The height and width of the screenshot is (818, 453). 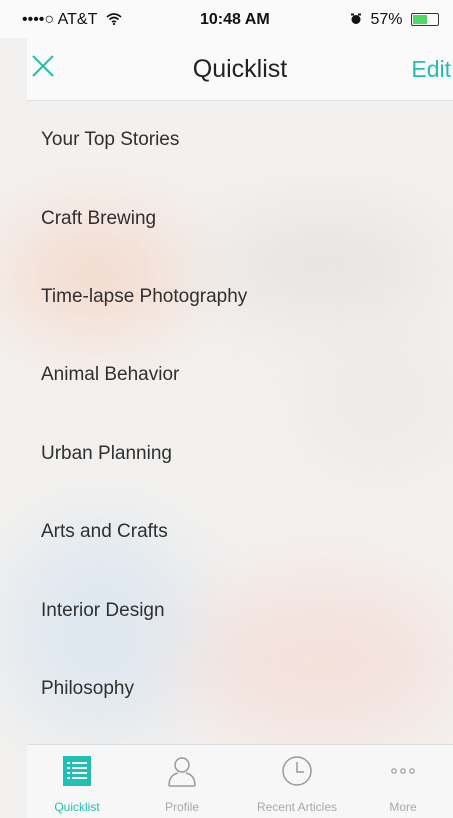 What do you see at coordinates (235, 19) in the screenshot?
I see `status-time: 10:48 AM` at bounding box center [235, 19].